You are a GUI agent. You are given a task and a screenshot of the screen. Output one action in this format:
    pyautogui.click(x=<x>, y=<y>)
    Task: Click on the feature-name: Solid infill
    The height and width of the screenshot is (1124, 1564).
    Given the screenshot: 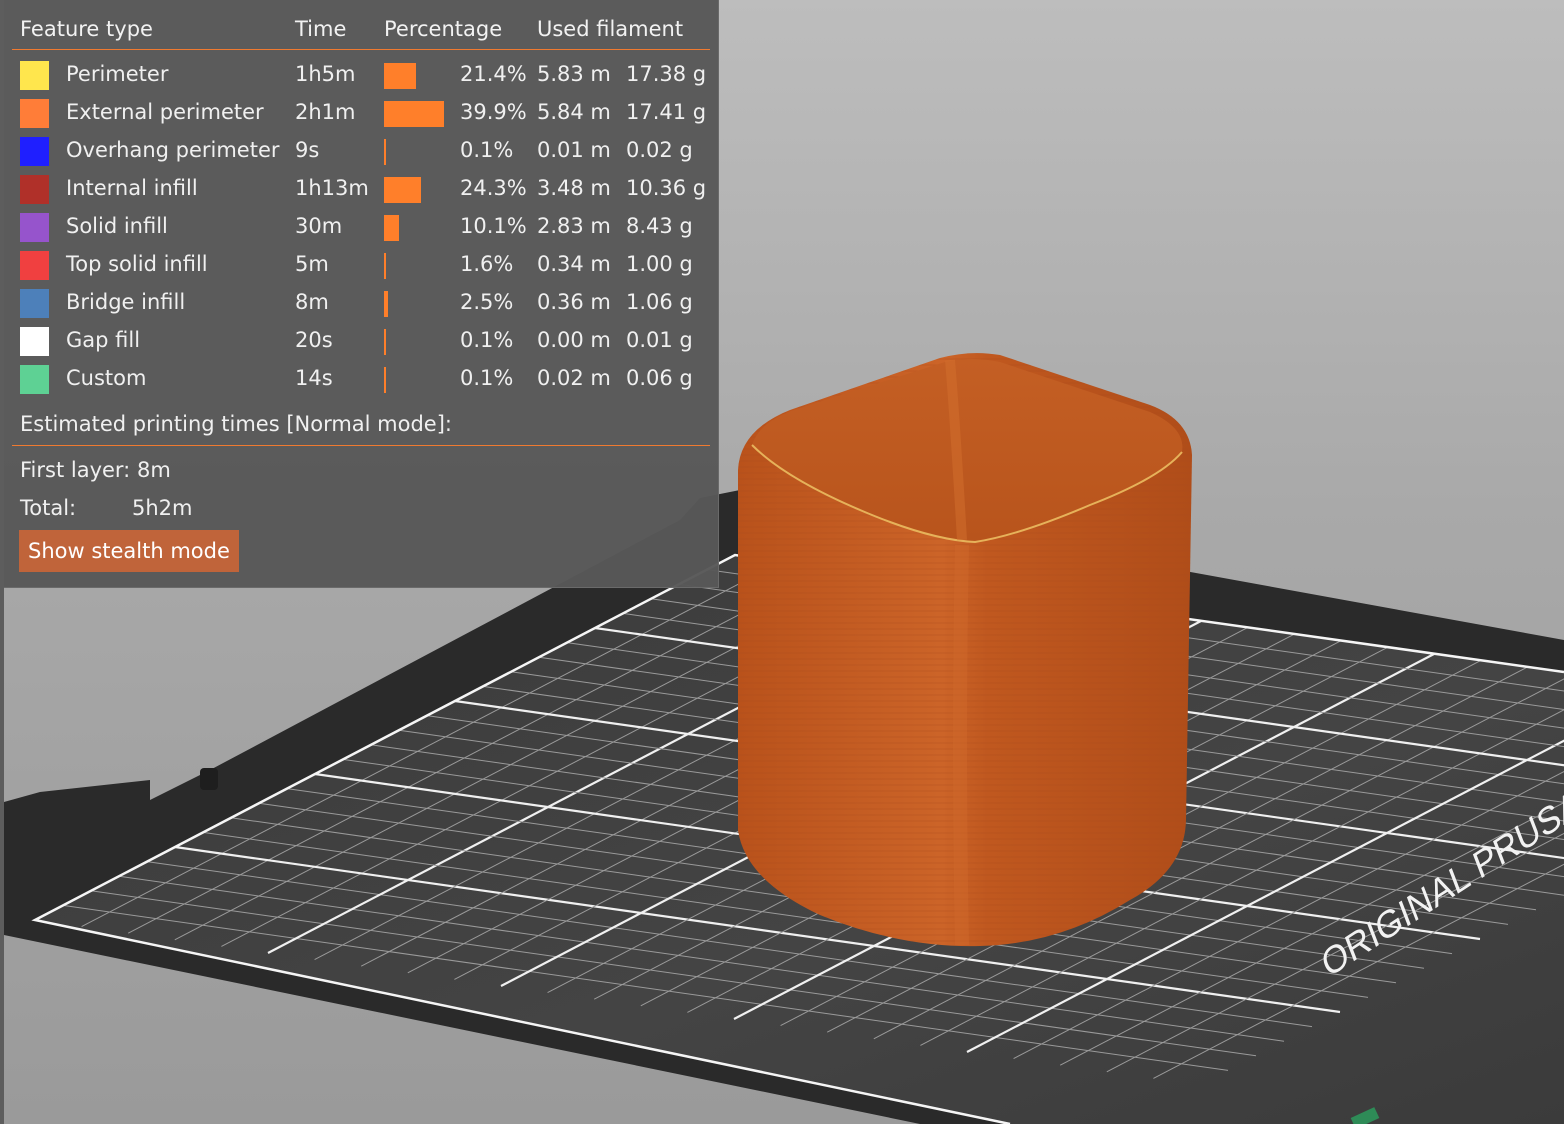 What is the action you would take?
    pyautogui.click(x=117, y=226)
    